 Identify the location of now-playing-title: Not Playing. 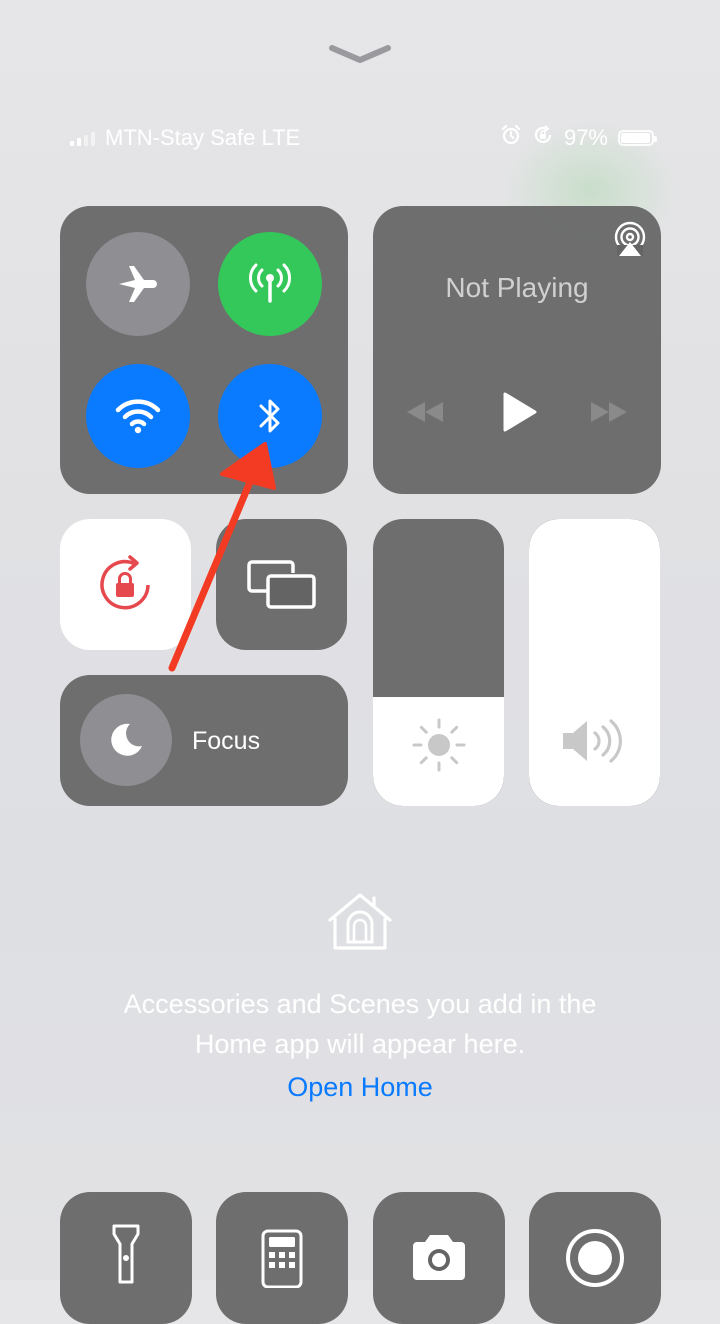
(517, 287).